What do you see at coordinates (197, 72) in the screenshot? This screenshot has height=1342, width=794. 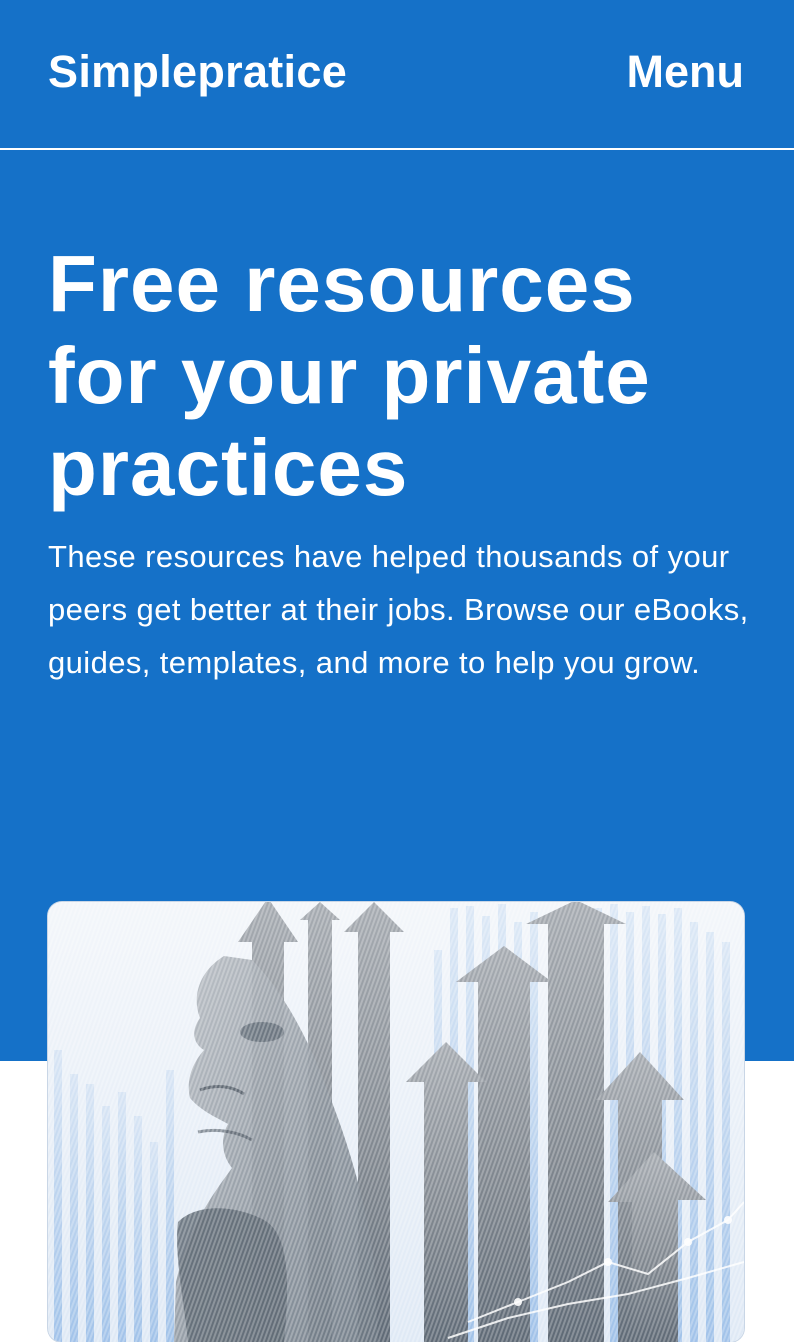 I see `brand-logo: Simplepratice` at bounding box center [197, 72].